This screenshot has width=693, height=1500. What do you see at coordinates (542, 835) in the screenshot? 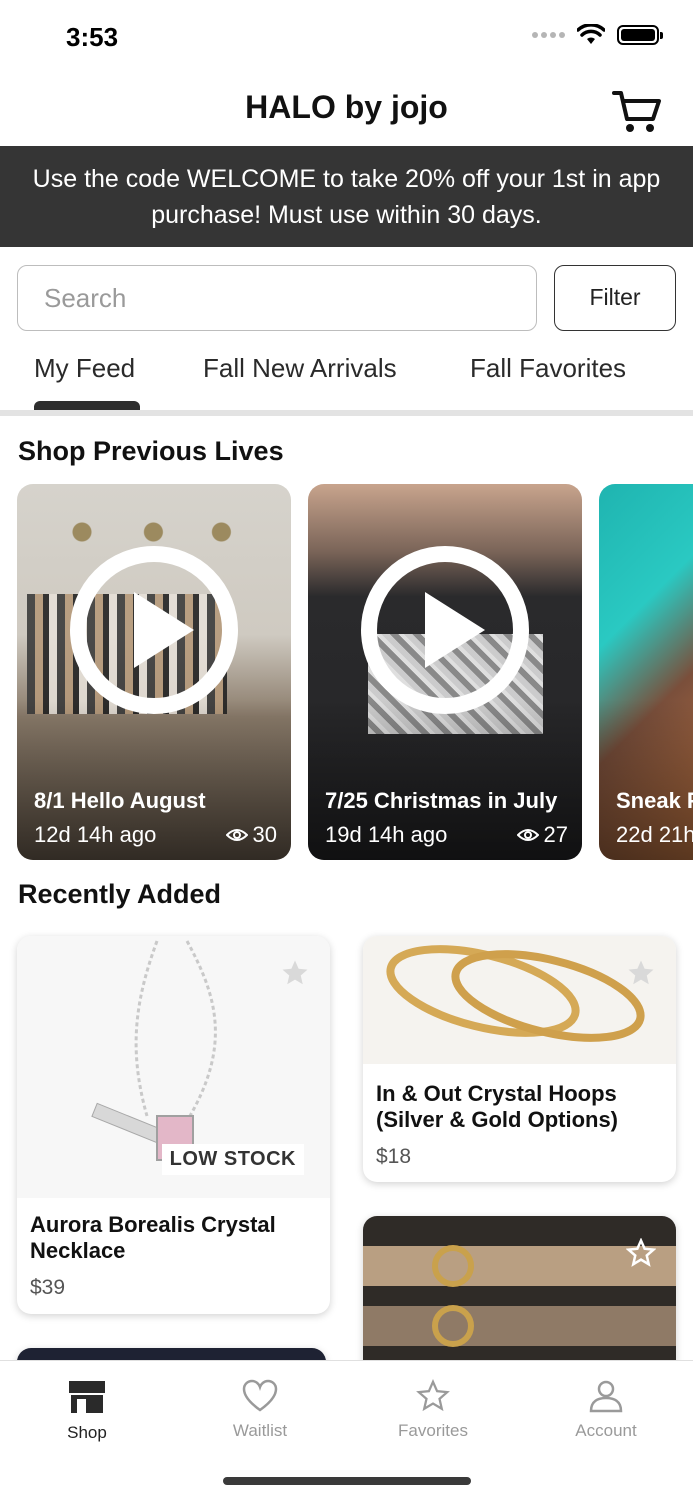
I see `live-views: 27` at bounding box center [542, 835].